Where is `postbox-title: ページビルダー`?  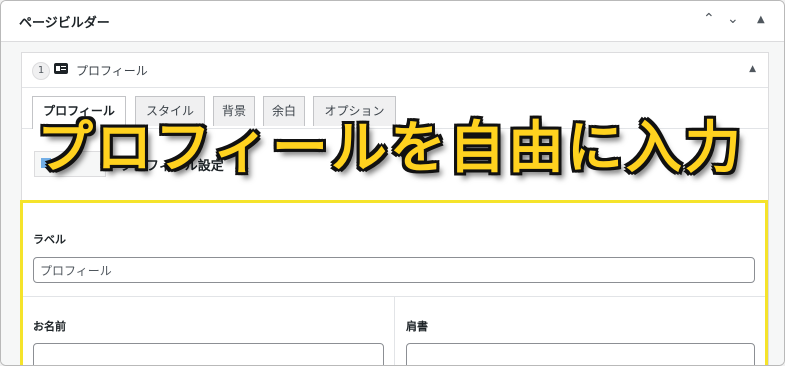 postbox-title: ページビルダー is located at coordinates (64, 23).